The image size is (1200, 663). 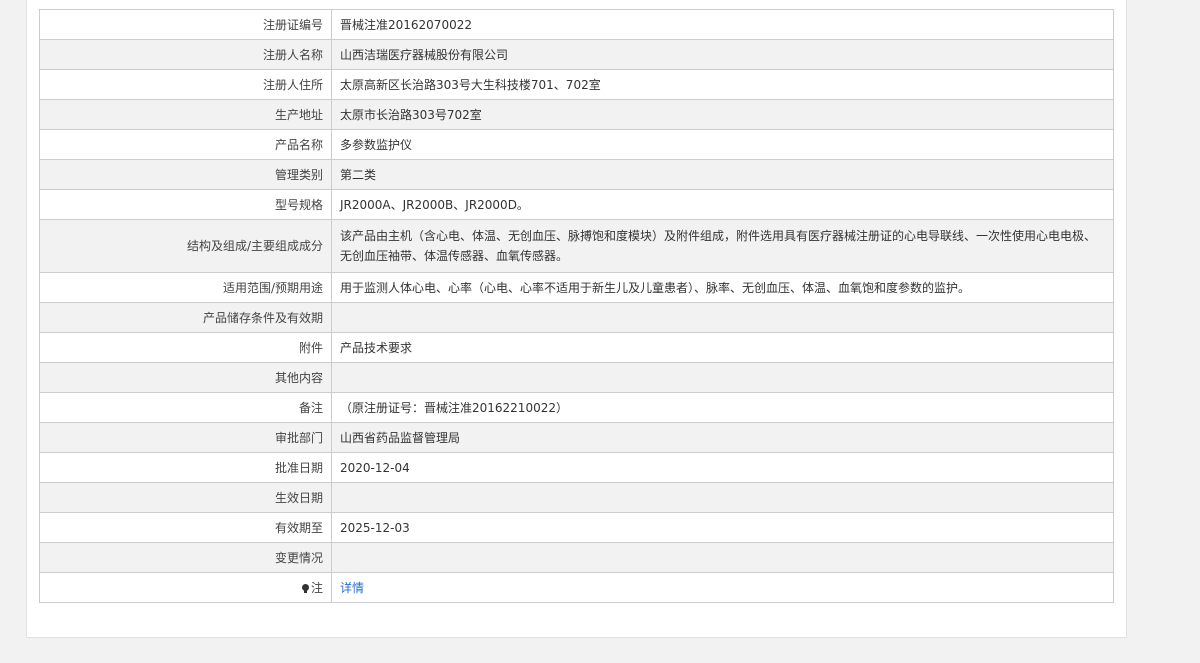 I want to click on table-row: 其他内容, so click(x=576, y=377).